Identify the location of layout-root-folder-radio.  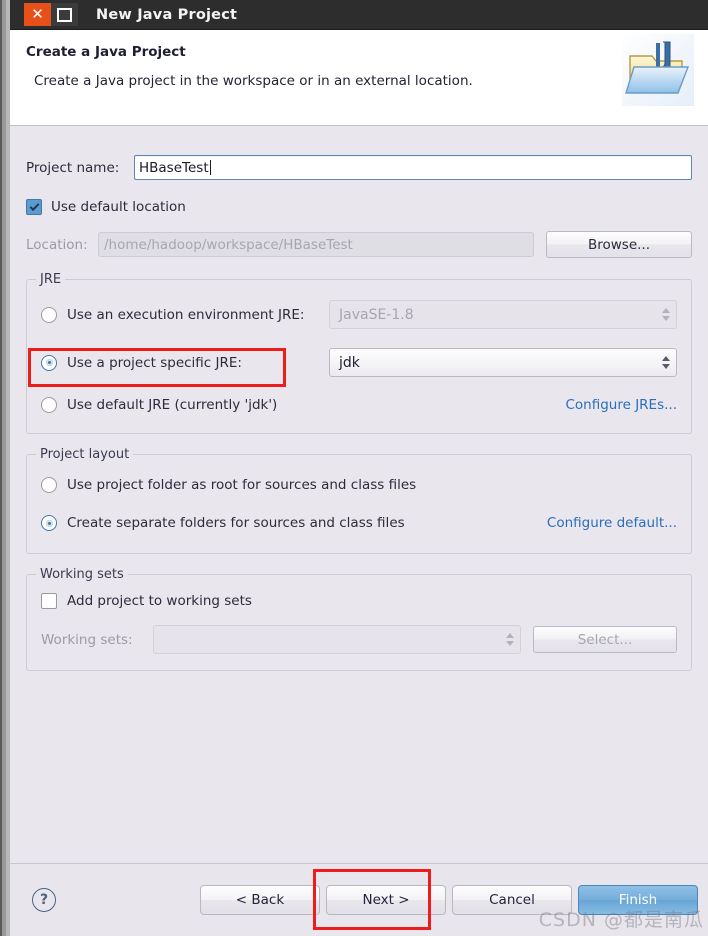
(49, 485).